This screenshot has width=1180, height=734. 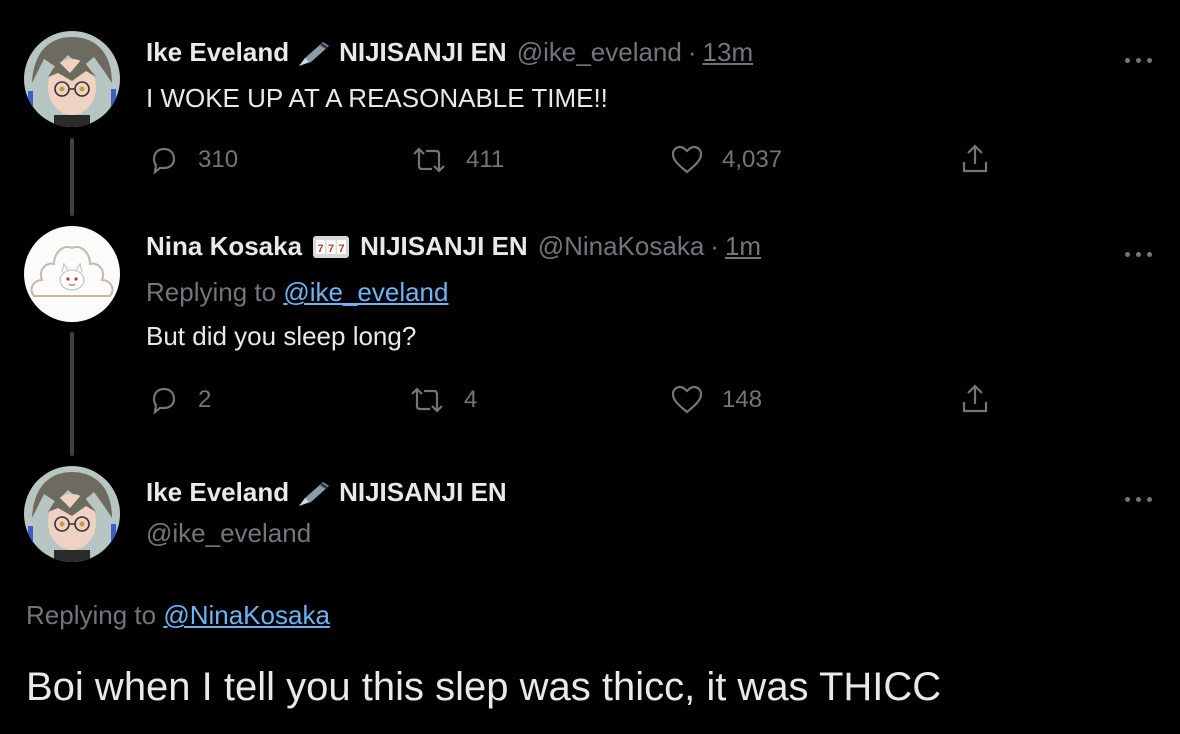 What do you see at coordinates (218, 159) in the screenshot?
I see `reply-count: 310` at bounding box center [218, 159].